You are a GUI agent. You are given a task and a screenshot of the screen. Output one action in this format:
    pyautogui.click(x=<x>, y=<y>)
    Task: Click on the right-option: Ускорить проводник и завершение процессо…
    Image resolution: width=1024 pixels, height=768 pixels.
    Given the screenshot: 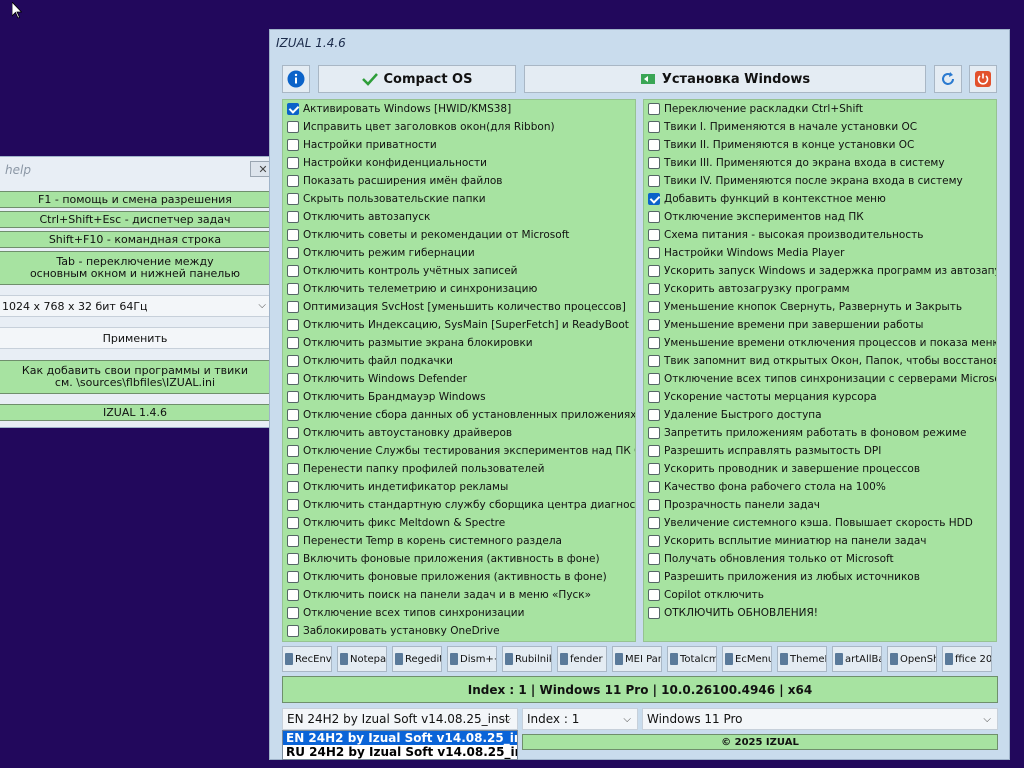 What is the action you would take?
    pyautogui.click(x=820, y=469)
    